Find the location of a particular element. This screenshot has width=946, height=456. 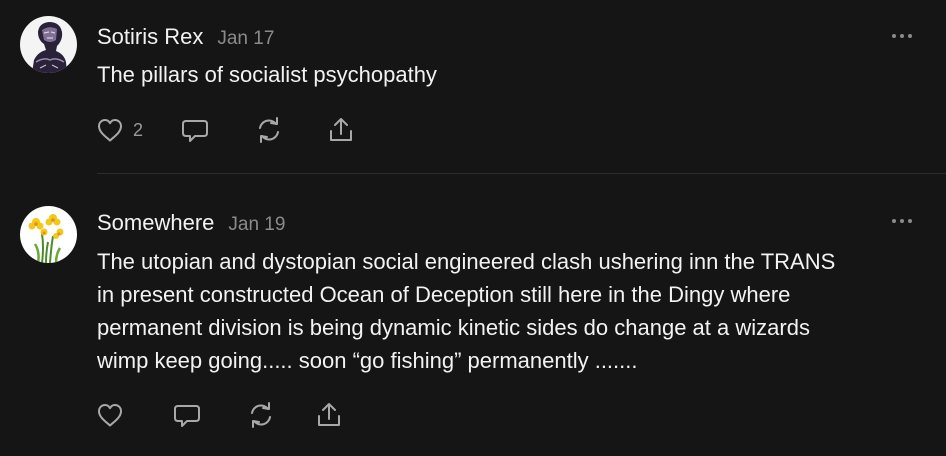

action-bar is located at coordinates (219, 415).